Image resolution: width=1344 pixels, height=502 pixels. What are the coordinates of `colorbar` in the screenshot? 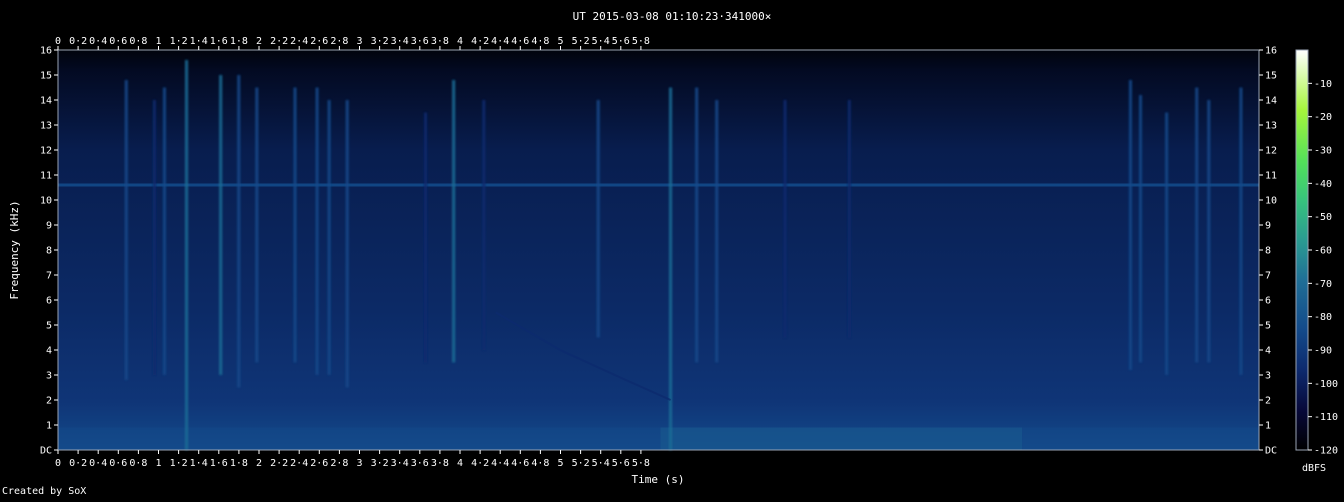 It's located at (1302, 250).